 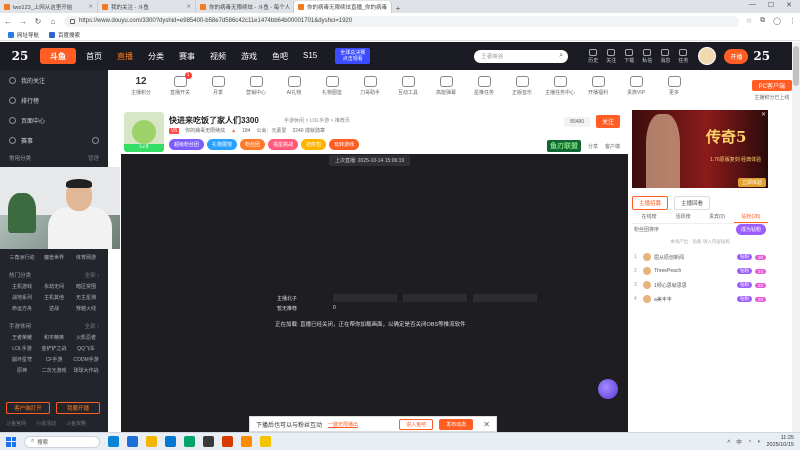 What do you see at coordinates (144, 132) in the screenshot?
I see `streamer-avatar: Lv.8` at bounding box center [144, 132].